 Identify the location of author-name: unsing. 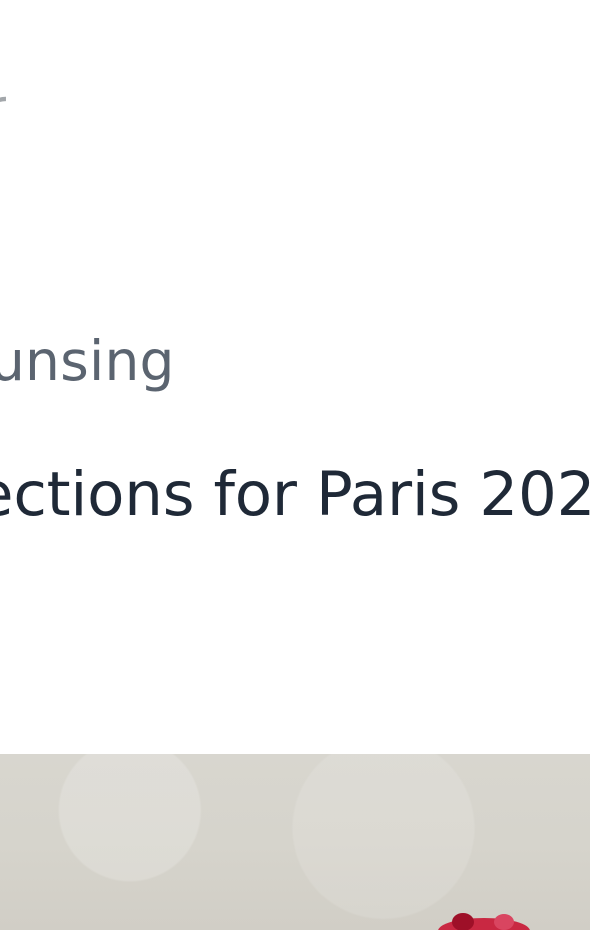
(87, 361).